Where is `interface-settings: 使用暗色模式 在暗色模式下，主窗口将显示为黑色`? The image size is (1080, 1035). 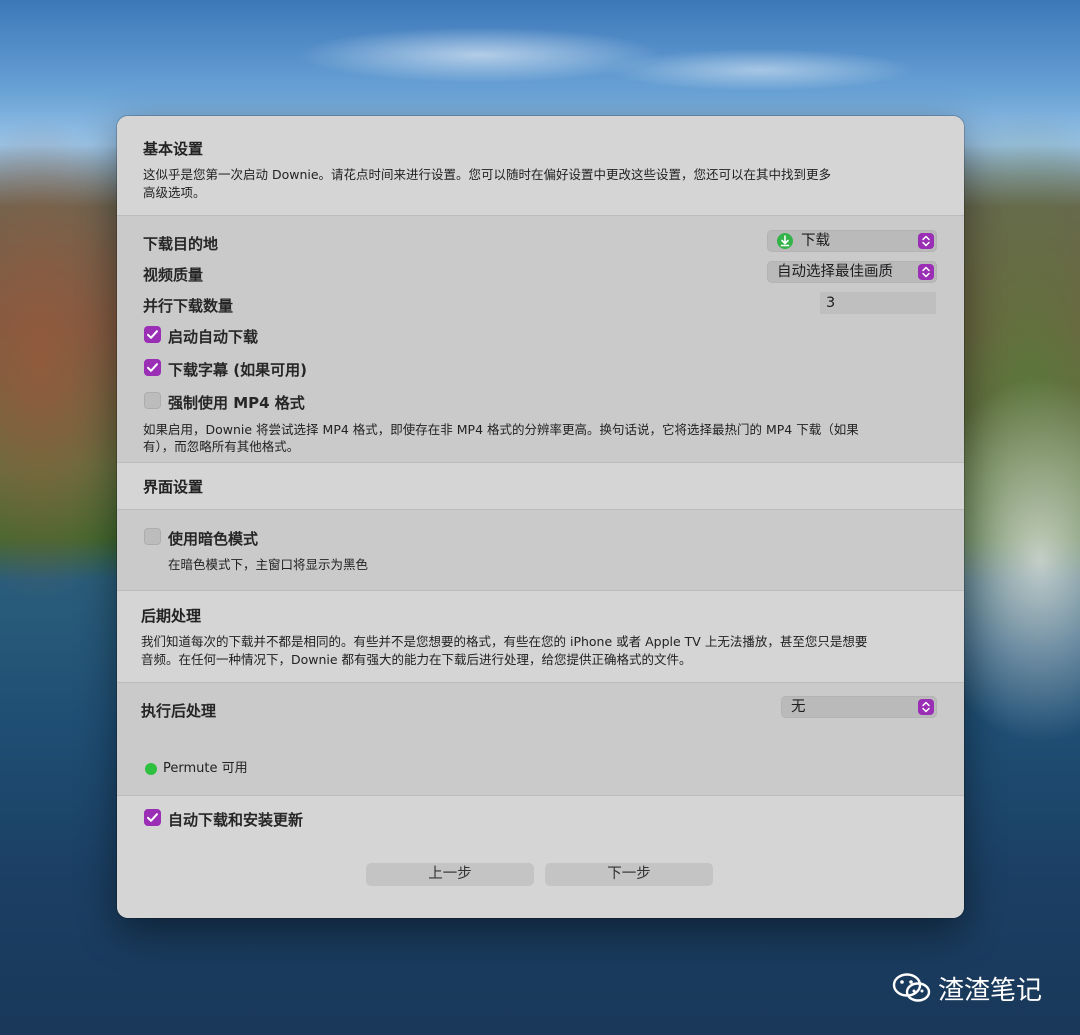 interface-settings: 使用暗色模式 在暗色模式下，主窗口将显示为黑色 is located at coordinates (540, 550).